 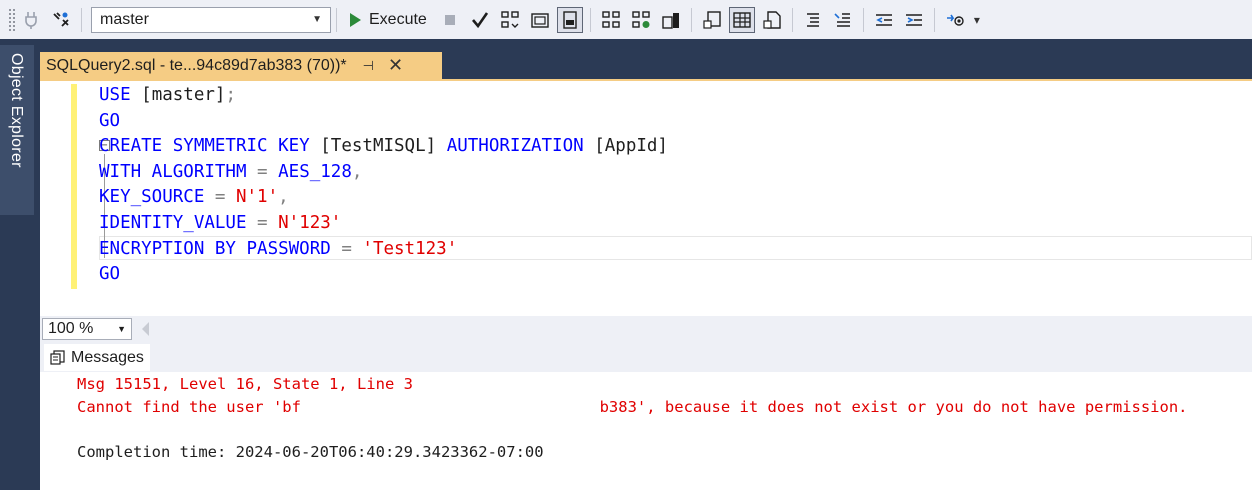 I want to click on specify-template-parameters-icon, so click(x=955, y=20).